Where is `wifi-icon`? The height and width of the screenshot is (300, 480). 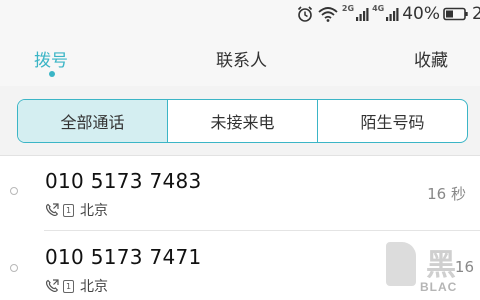
wifi-icon is located at coordinates (328, 14).